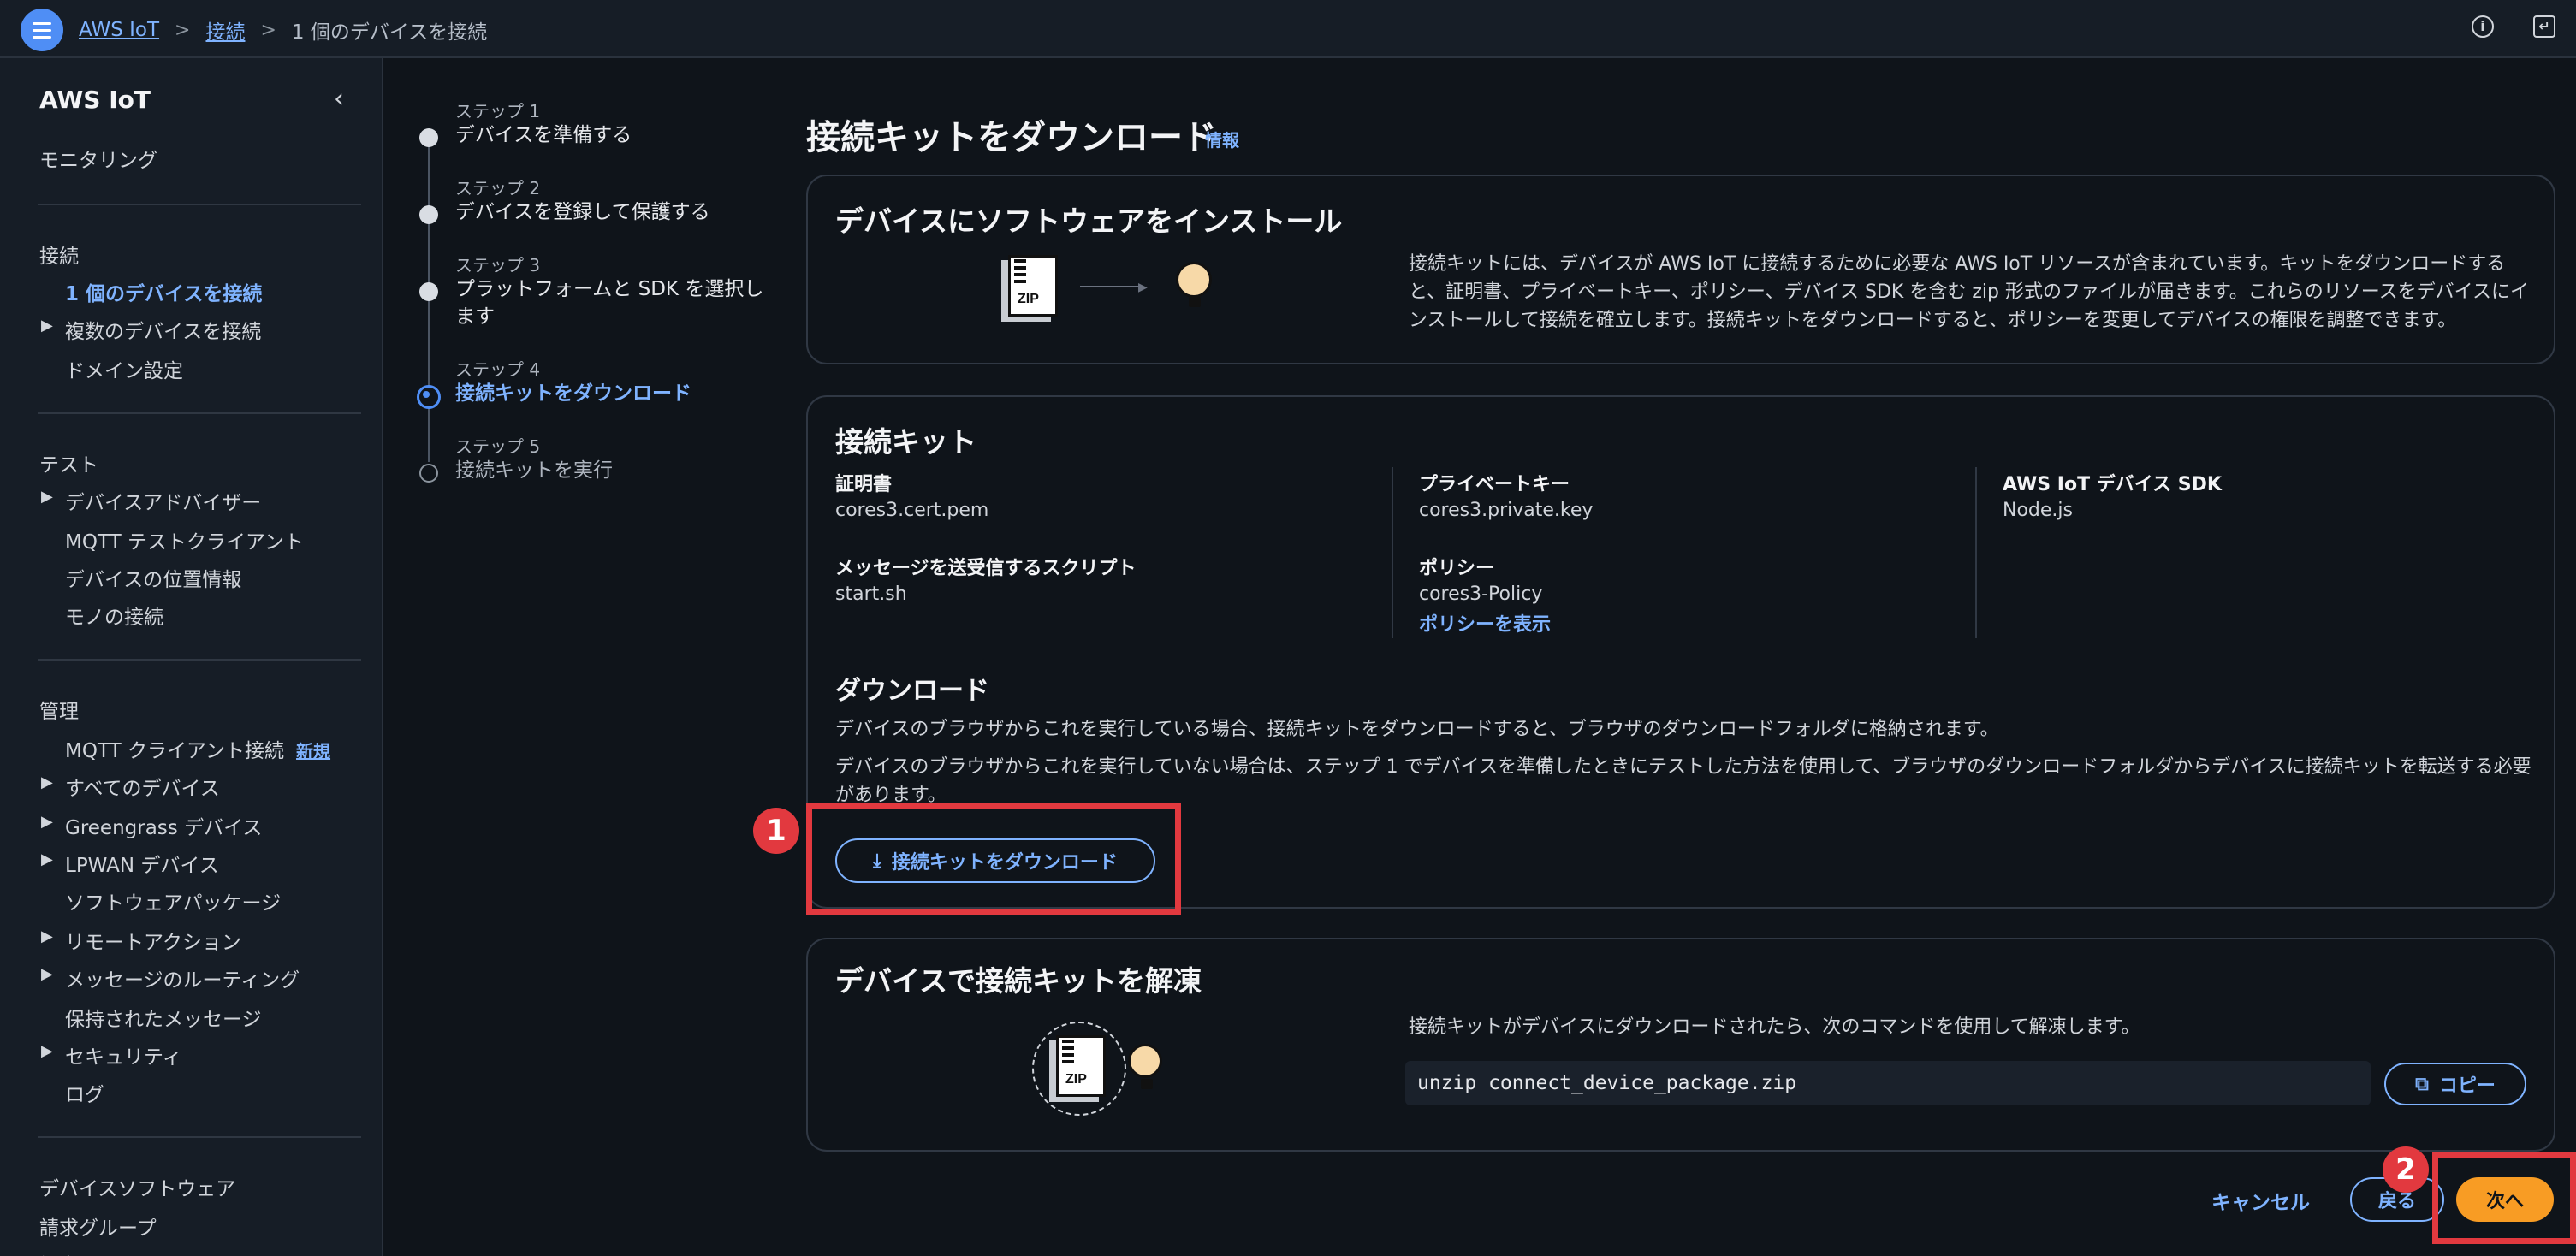 This screenshot has height=1256, width=2576. What do you see at coordinates (2406, 1169) in the screenshot?
I see `step-marker-2: 2` at bounding box center [2406, 1169].